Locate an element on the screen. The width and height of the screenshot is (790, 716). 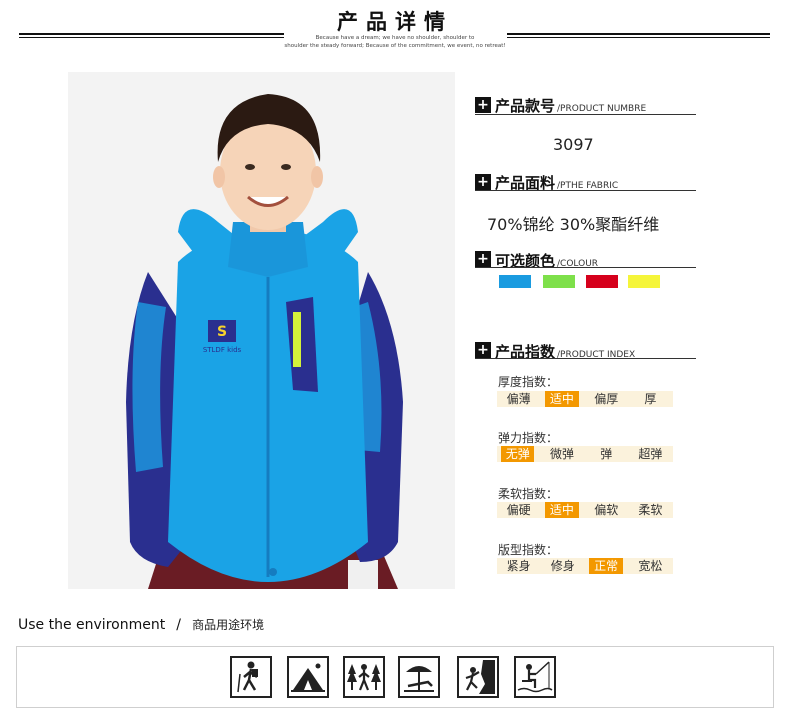
use-environment-heading: Use the environment / 商品用途环境 is located at coordinates (141, 623).